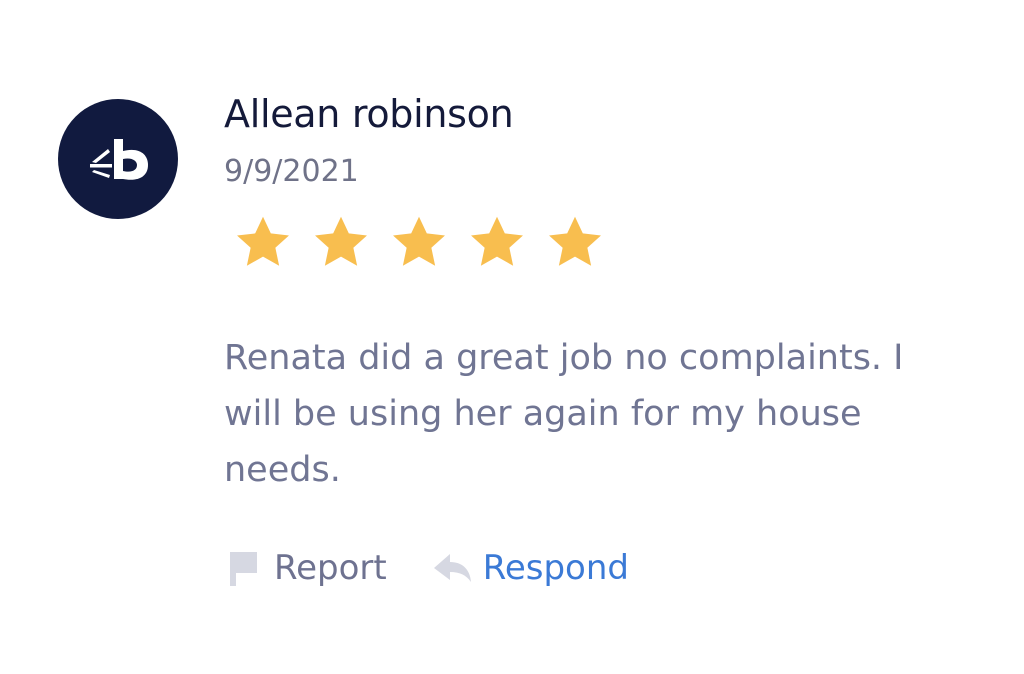 The height and width of the screenshot is (674, 1024). What do you see at coordinates (242, 568) in the screenshot?
I see `flag-icon` at bounding box center [242, 568].